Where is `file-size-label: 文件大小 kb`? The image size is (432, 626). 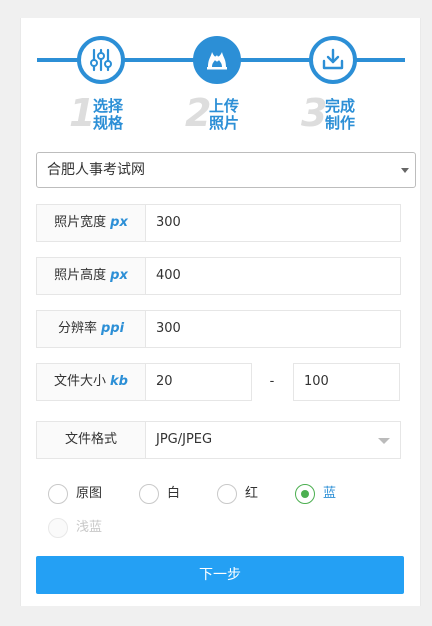 file-size-label: 文件大小 kb is located at coordinates (91, 382).